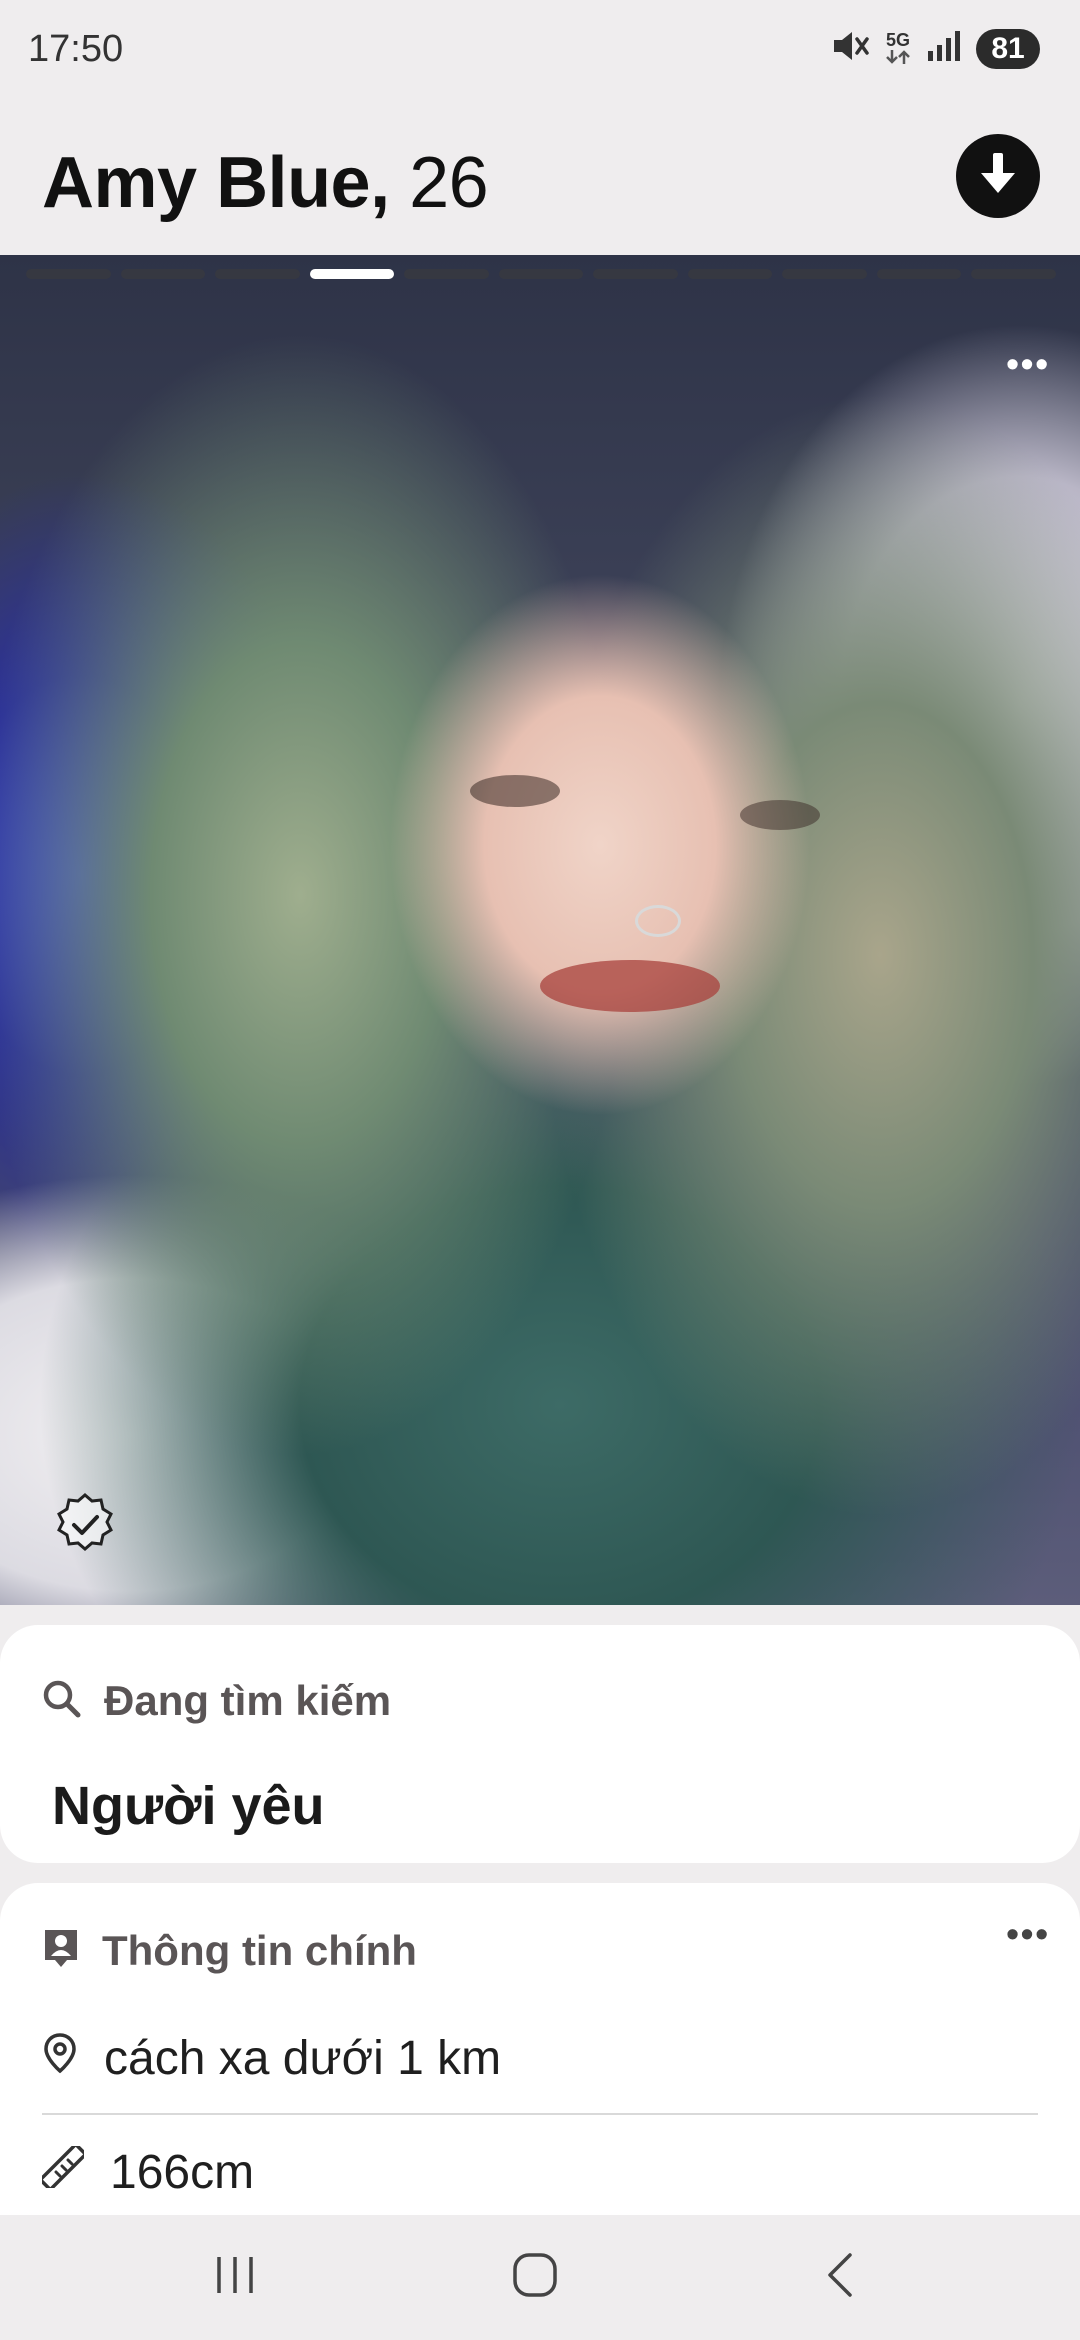 Image resolution: width=1080 pixels, height=2340 pixels. I want to click on profile-name-text: Amy Blue,, so click(216, 183).